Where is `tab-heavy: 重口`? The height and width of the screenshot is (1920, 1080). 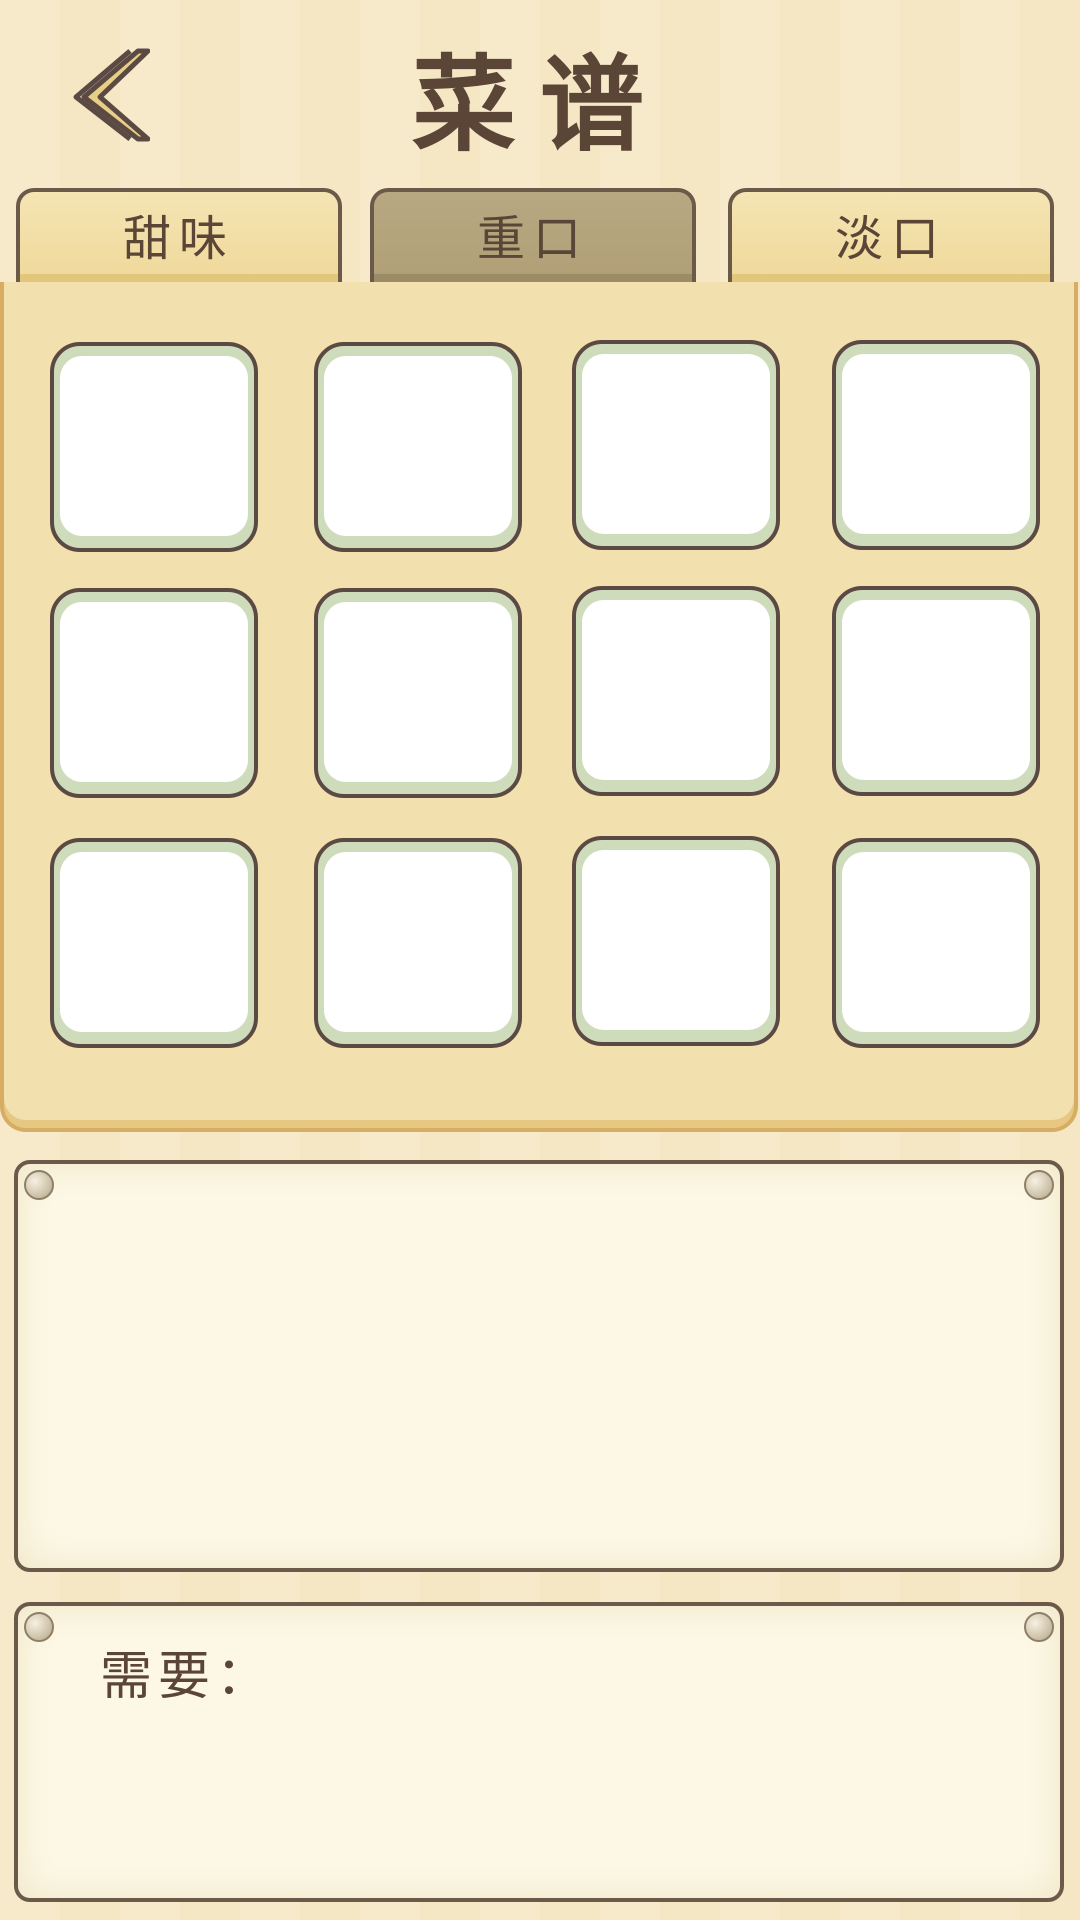 tab-heavy: 重口 is located at coordinates (533, 235).